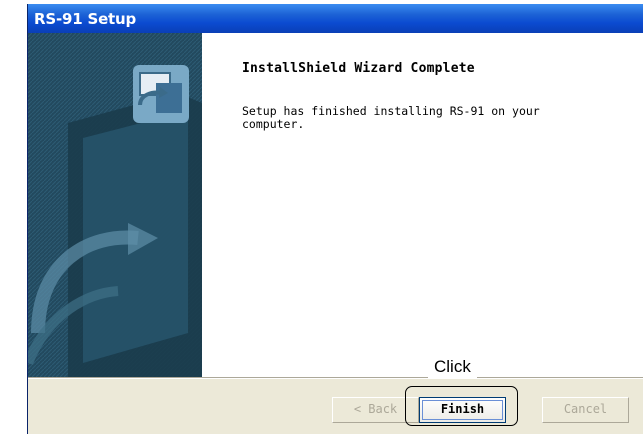  What do you see at coordinates (358, 68) in the screenshot?
I see `wizard-heading: InstallShield Wizard Complete` at bounding box center [358, 68].